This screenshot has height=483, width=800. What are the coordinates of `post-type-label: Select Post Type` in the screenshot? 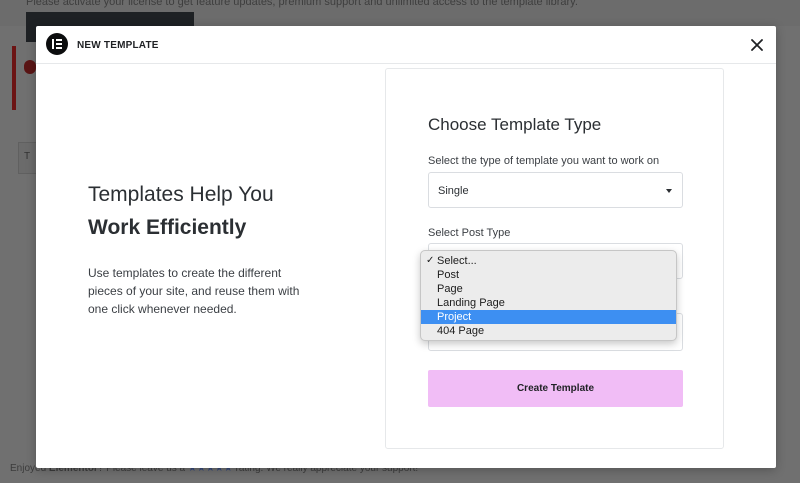 It's located at (469, 233).